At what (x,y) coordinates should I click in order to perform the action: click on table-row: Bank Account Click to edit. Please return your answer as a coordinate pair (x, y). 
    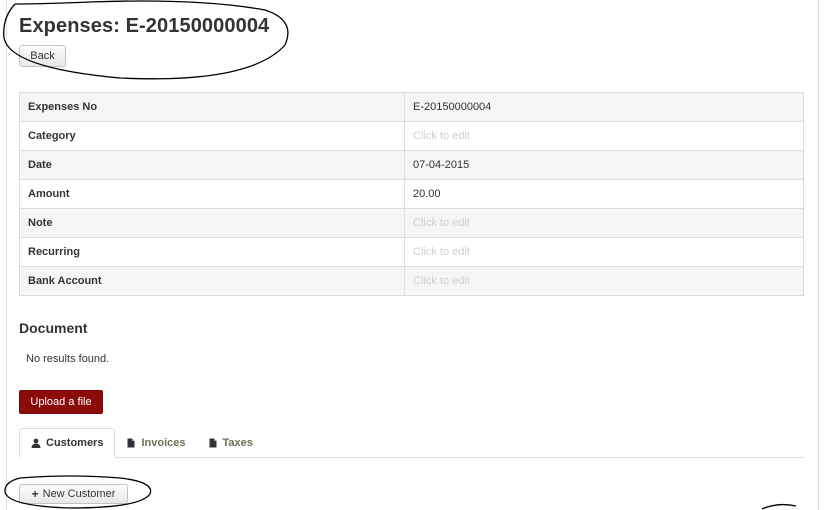
    Looking at the image, I should click on (411, 281).